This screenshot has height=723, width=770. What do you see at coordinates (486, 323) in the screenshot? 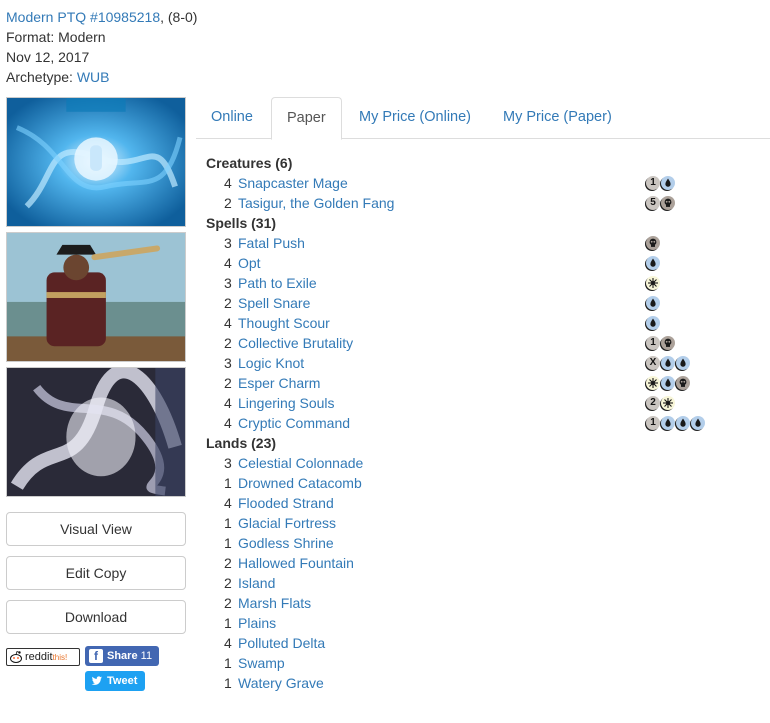
I see `card-row: 4 Thought Scour` at bounding box center [486, 323].